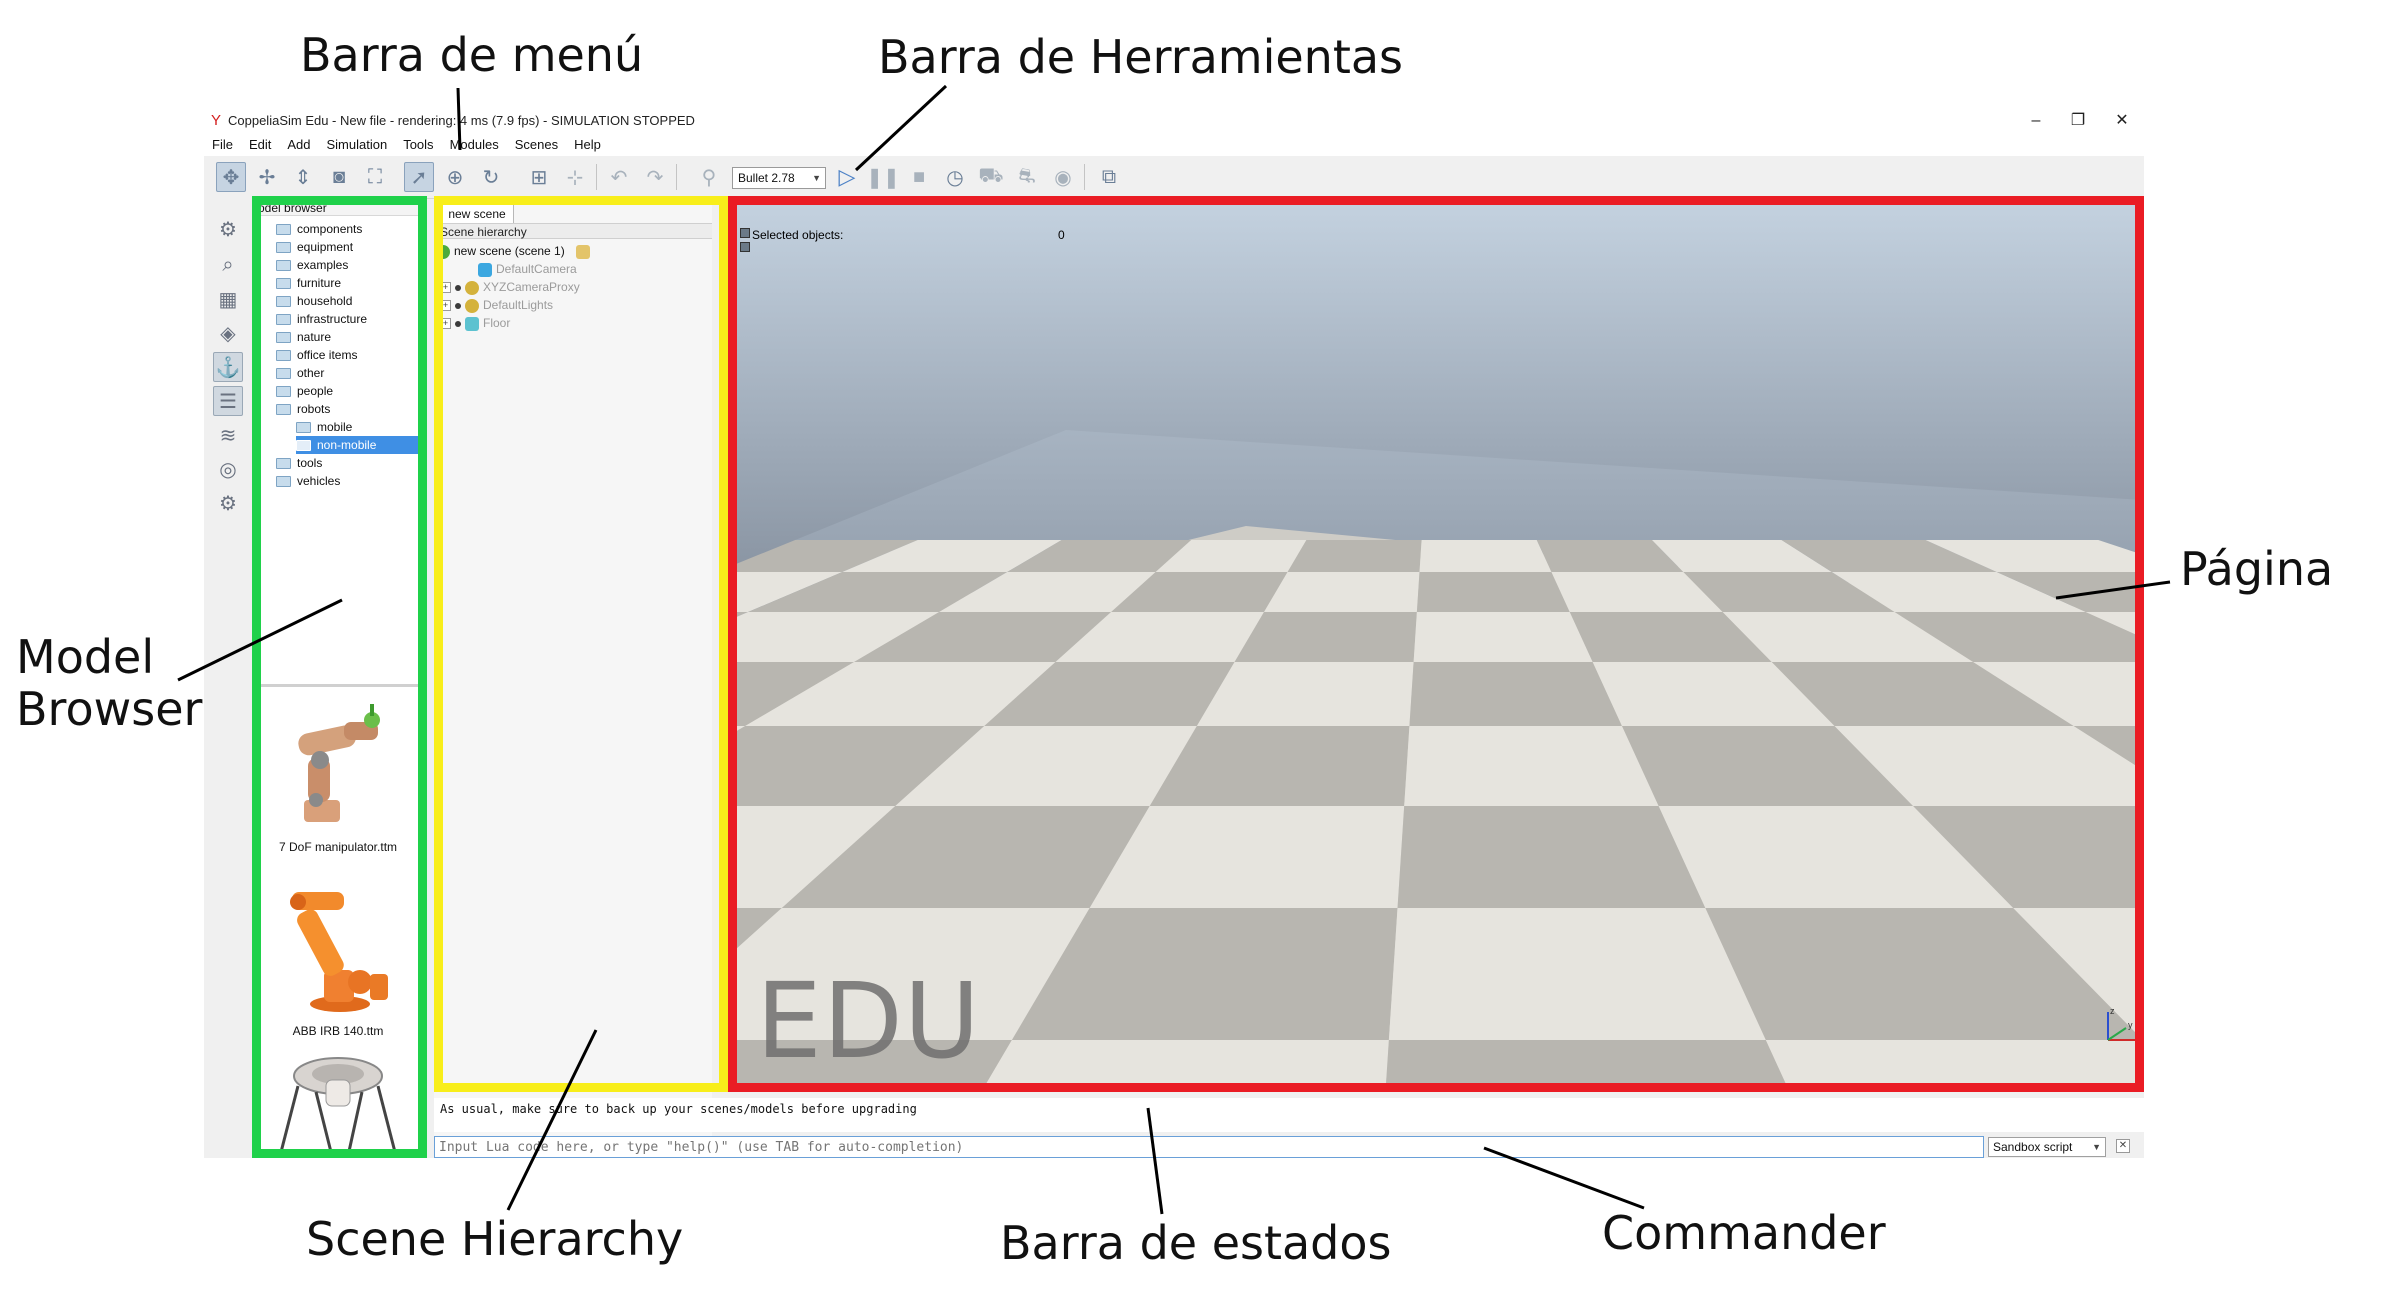 This screenshot has width=2396, height=1296. I want to click on folder-nature: nature, so click(303, 337).